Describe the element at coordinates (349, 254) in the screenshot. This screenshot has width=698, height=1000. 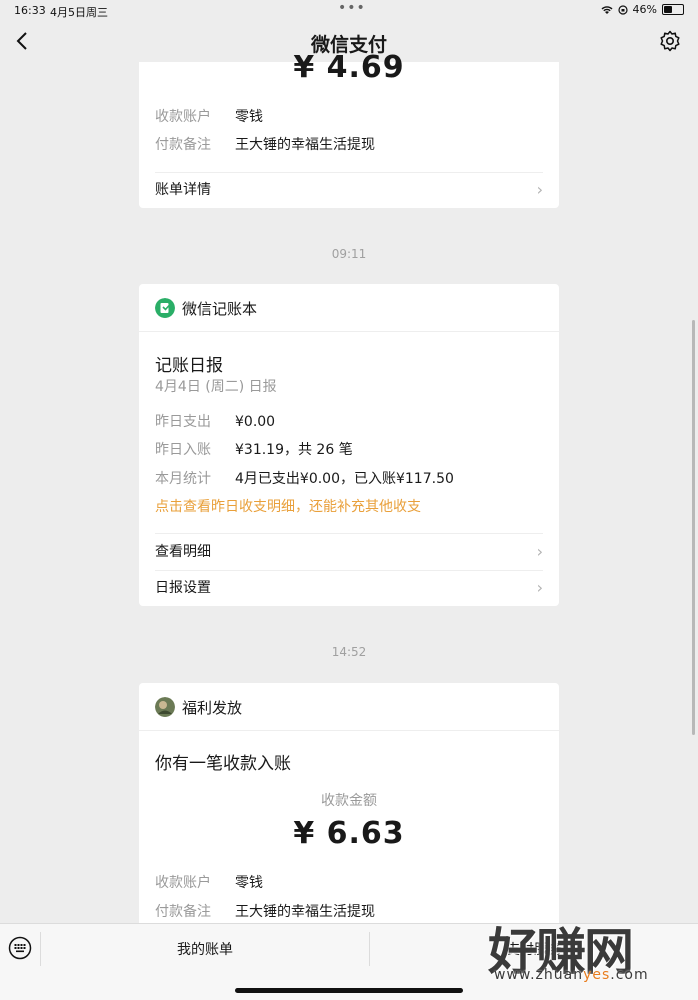
I see `timestamp: 09:11` at that location.